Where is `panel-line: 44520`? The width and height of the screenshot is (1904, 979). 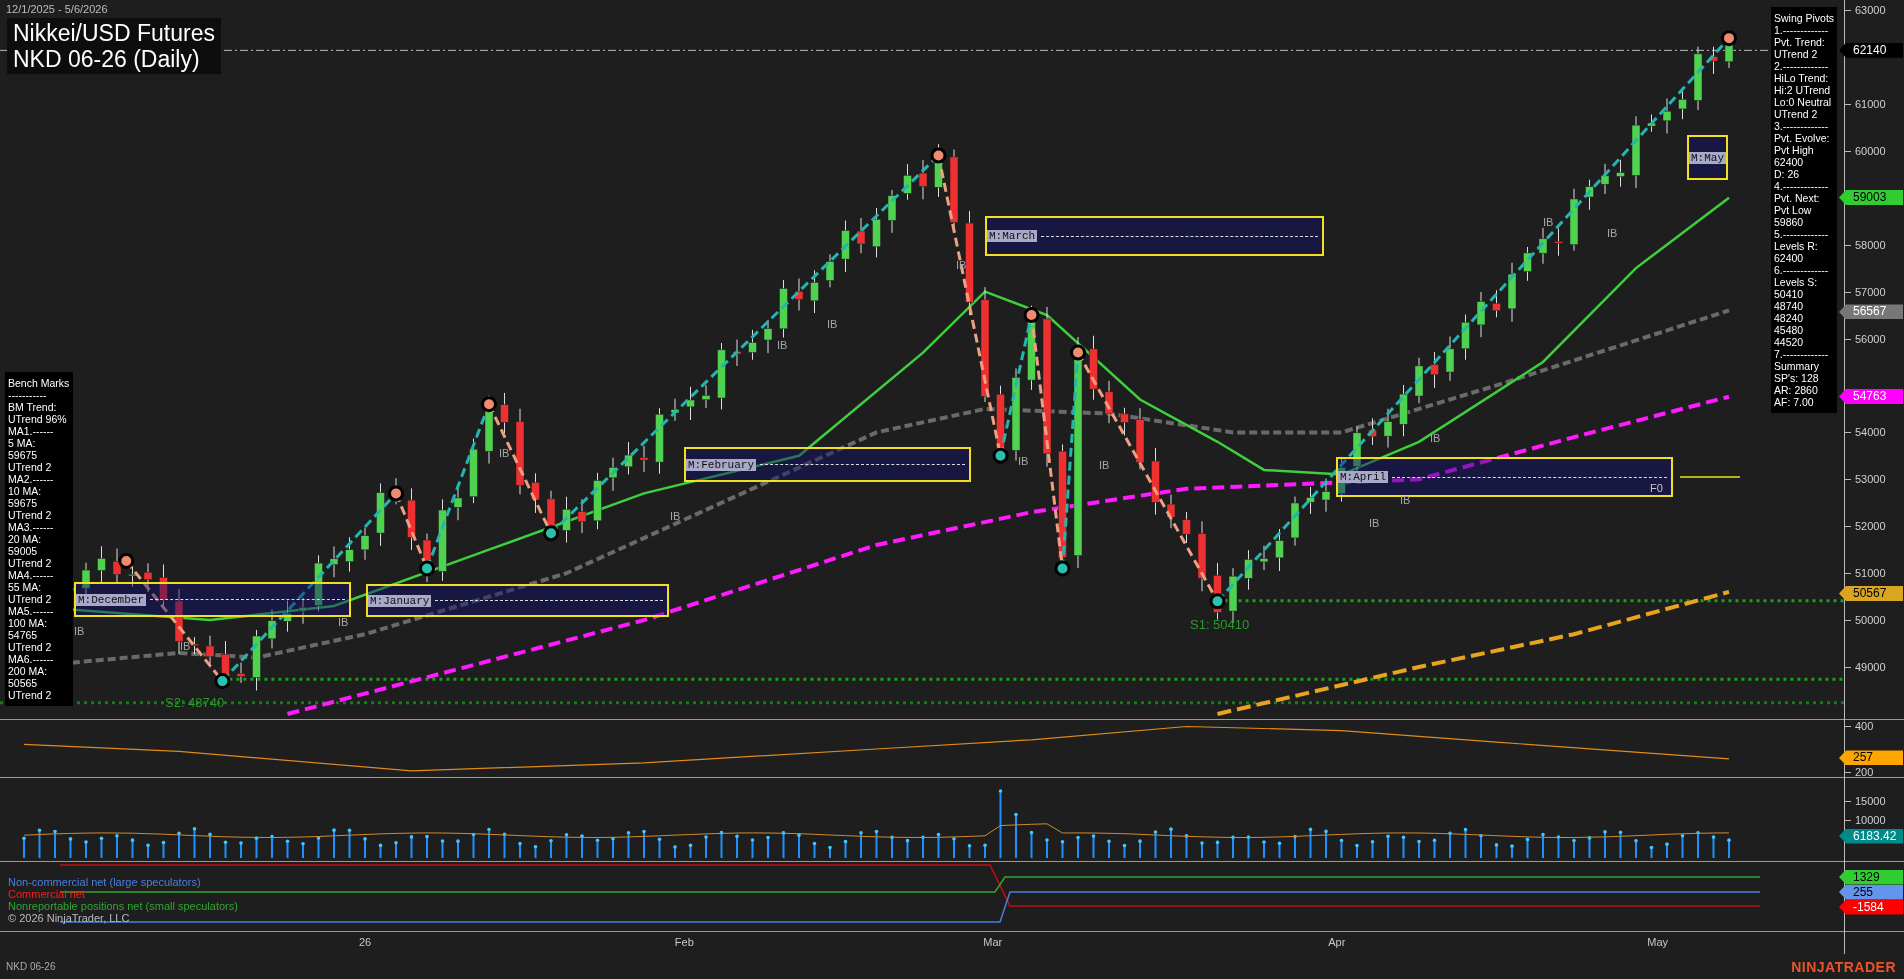
panel-line: 44520 is located at coordinates (1789, 342).